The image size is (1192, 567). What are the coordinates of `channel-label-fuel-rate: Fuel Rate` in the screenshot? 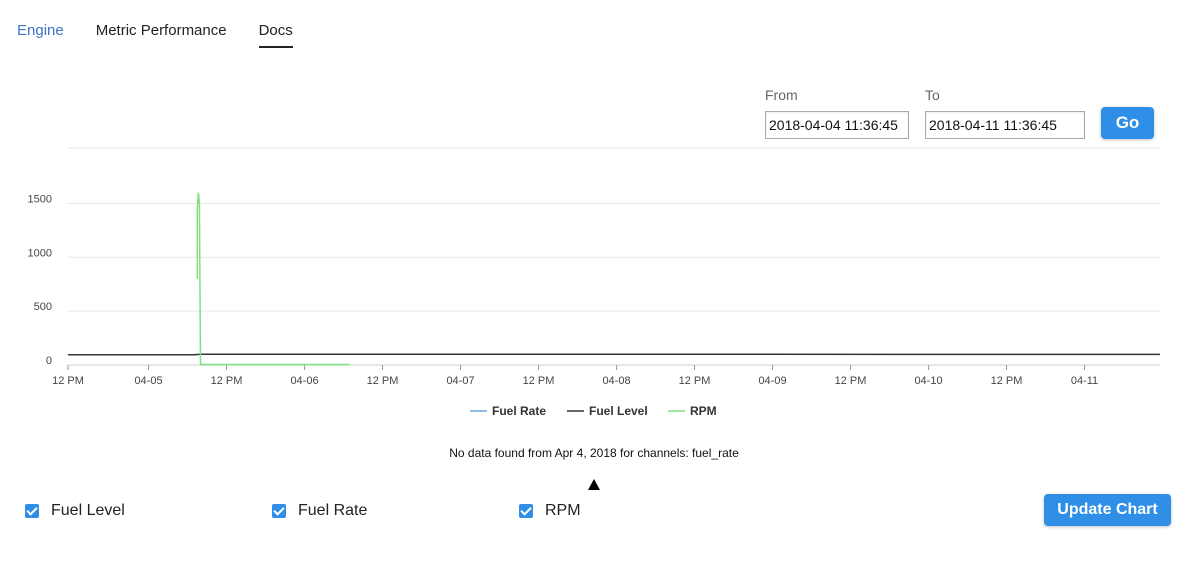 It's located at (333, 510).